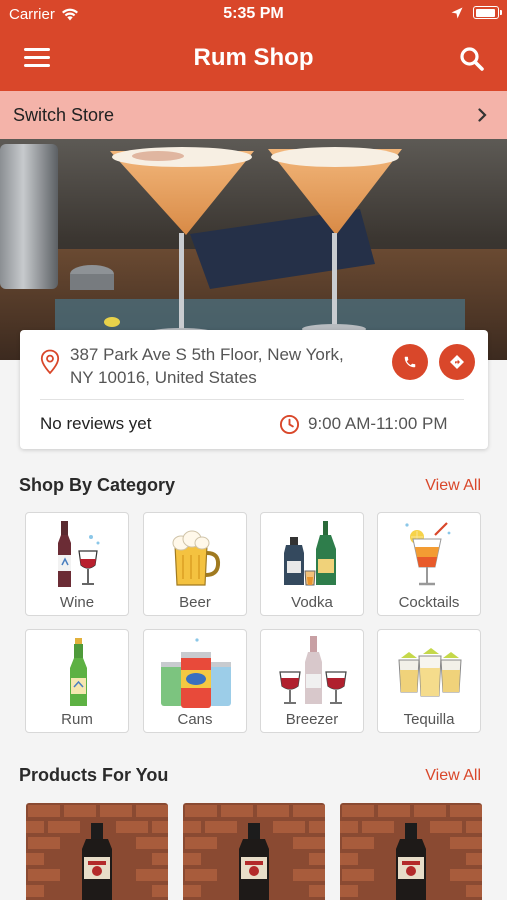 This screenshot has height=900, width=507. What do you see at coordinates (378, 423) in the screenshot?
I see `store-hours: 9:00 AM-11:00 PM` at bounding box center [378, 423].